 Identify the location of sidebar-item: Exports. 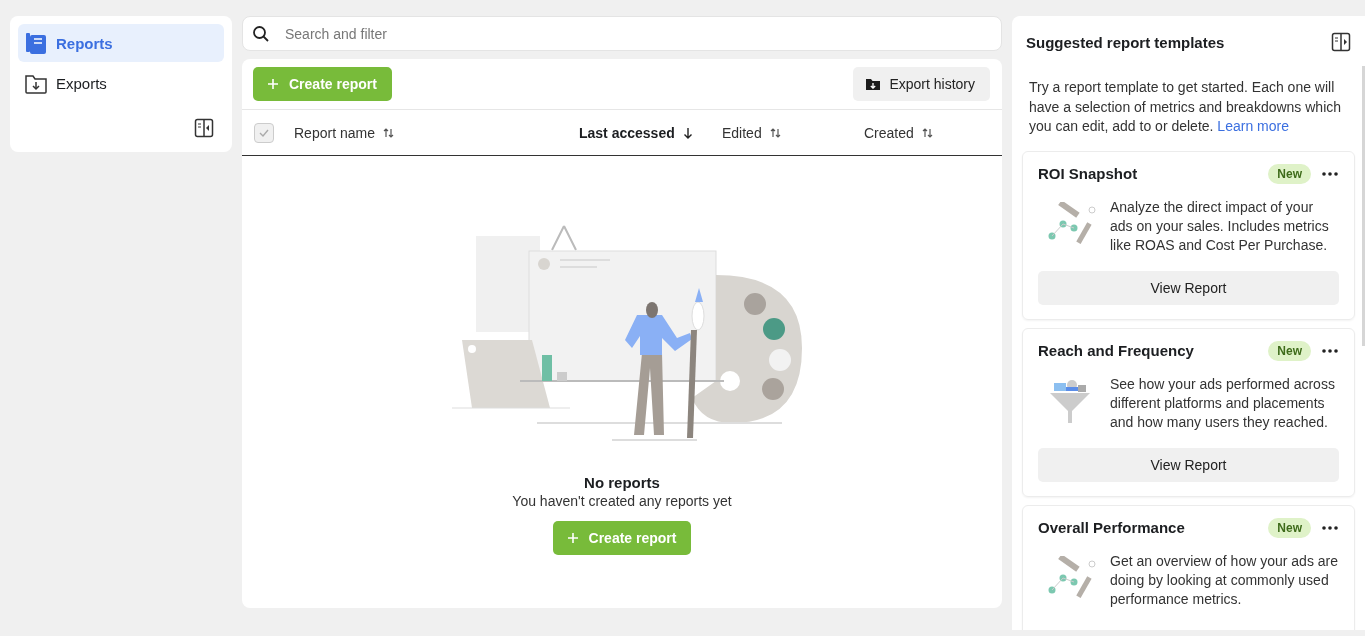
(121, 83).